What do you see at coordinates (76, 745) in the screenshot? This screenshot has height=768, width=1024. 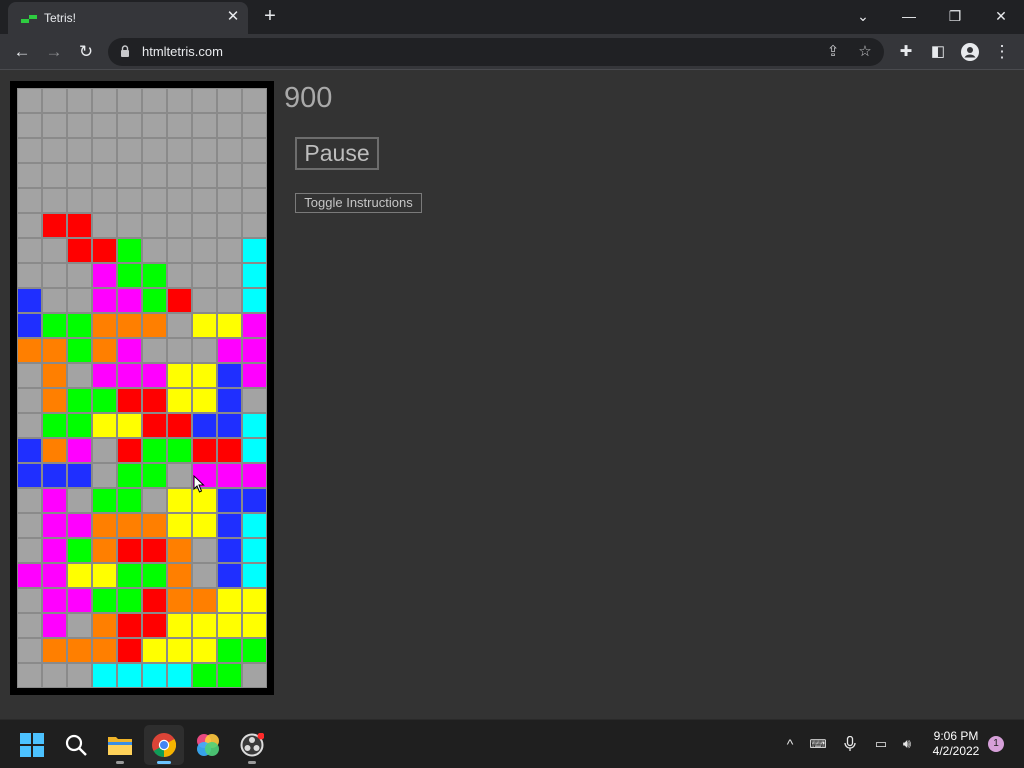 I see `search-icon` at bounding box center [76, 745].